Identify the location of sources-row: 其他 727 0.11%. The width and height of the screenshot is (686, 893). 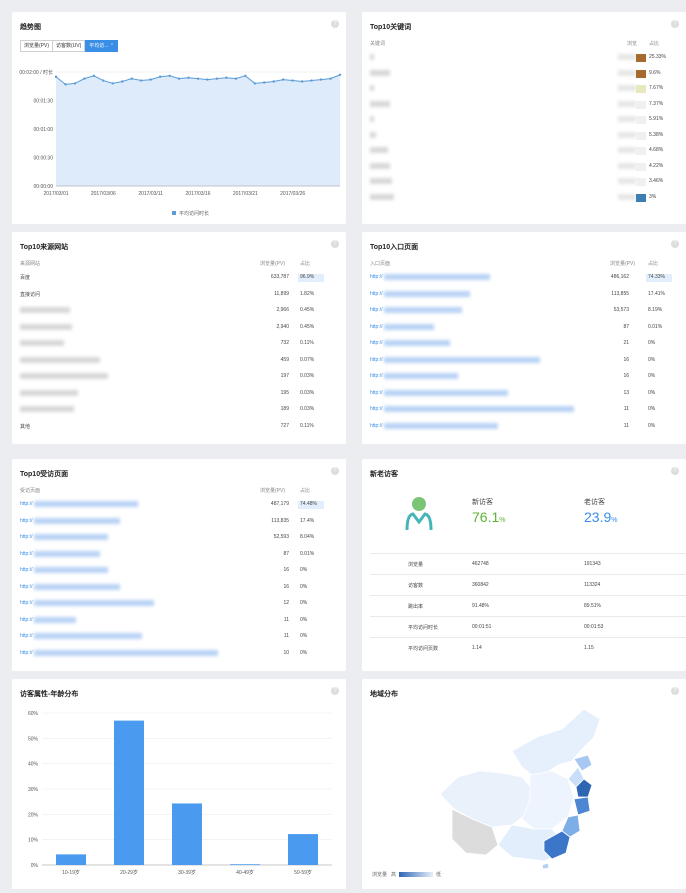
(179, 429).